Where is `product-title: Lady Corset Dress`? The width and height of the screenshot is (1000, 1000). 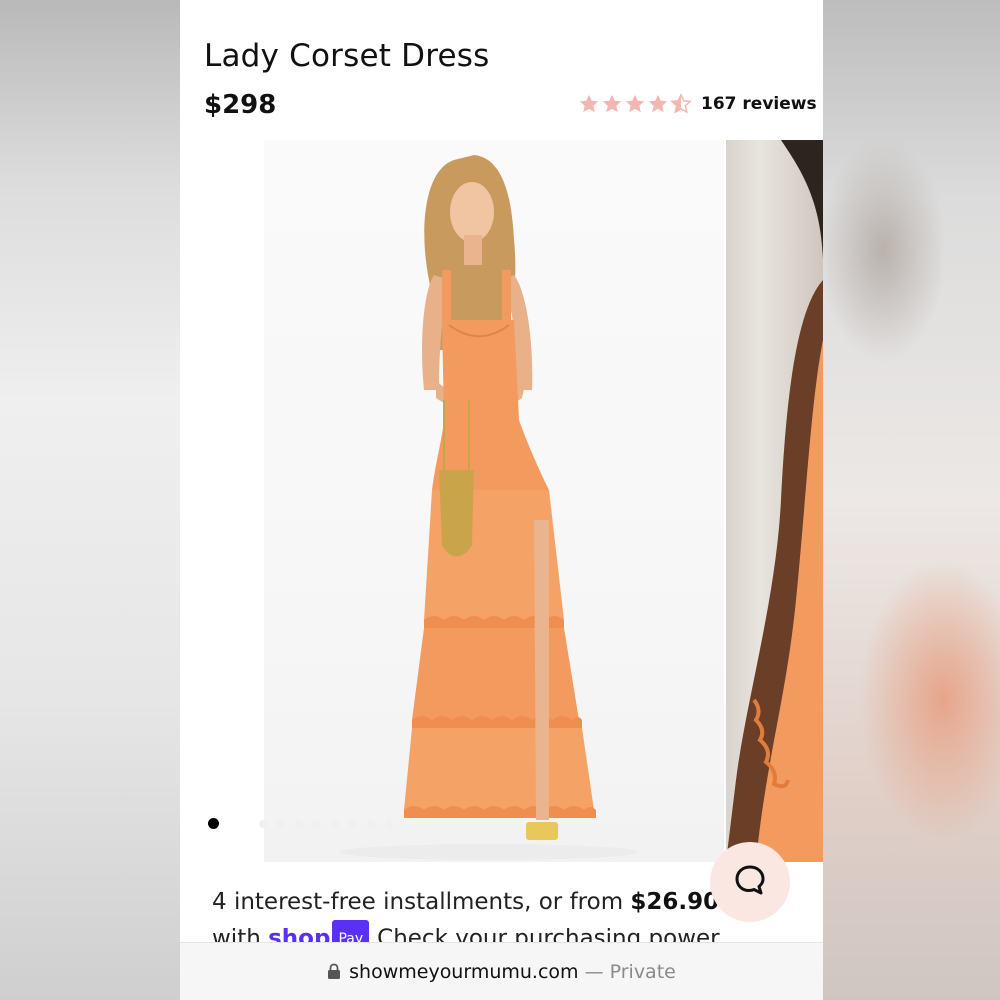
product-title: Lady Corset Dress is located at coordinates (347, 56).